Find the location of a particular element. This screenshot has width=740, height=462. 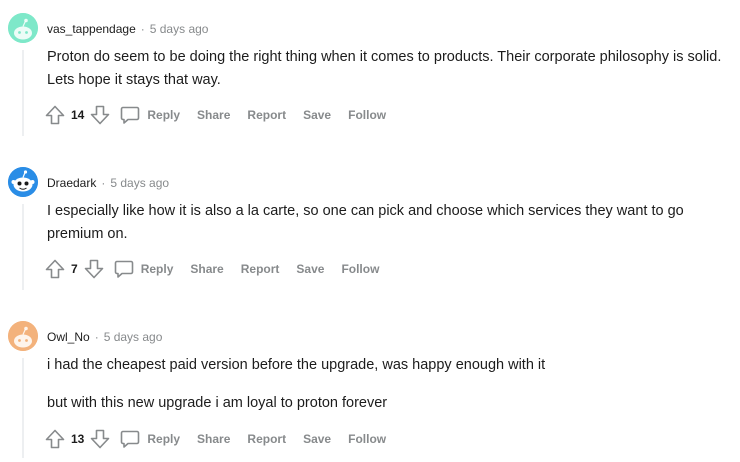

action-bar: 14 Reply Share Report Save Follow is located at coordinates (215, 115).